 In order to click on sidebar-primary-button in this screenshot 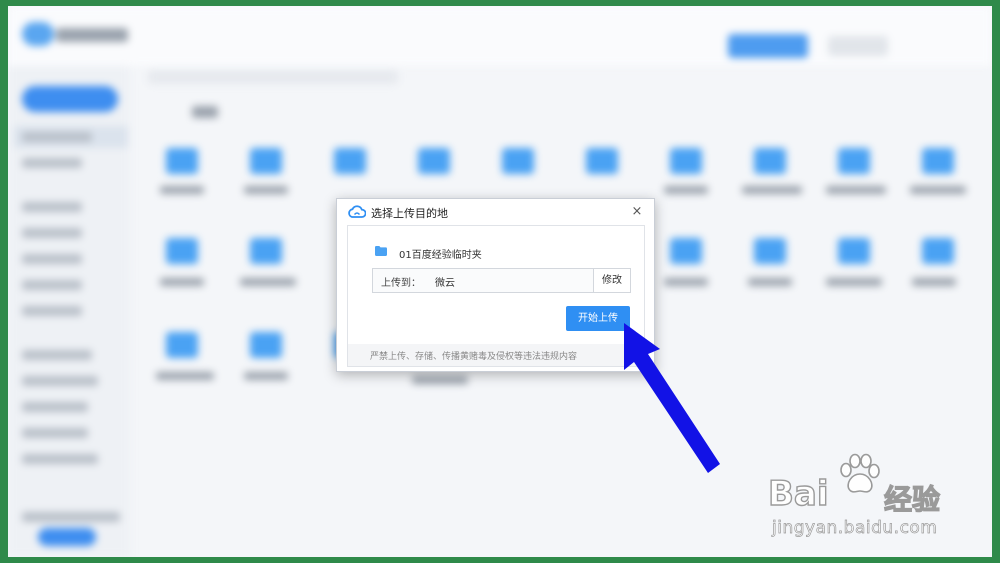, I will do `click(70, 99)`.